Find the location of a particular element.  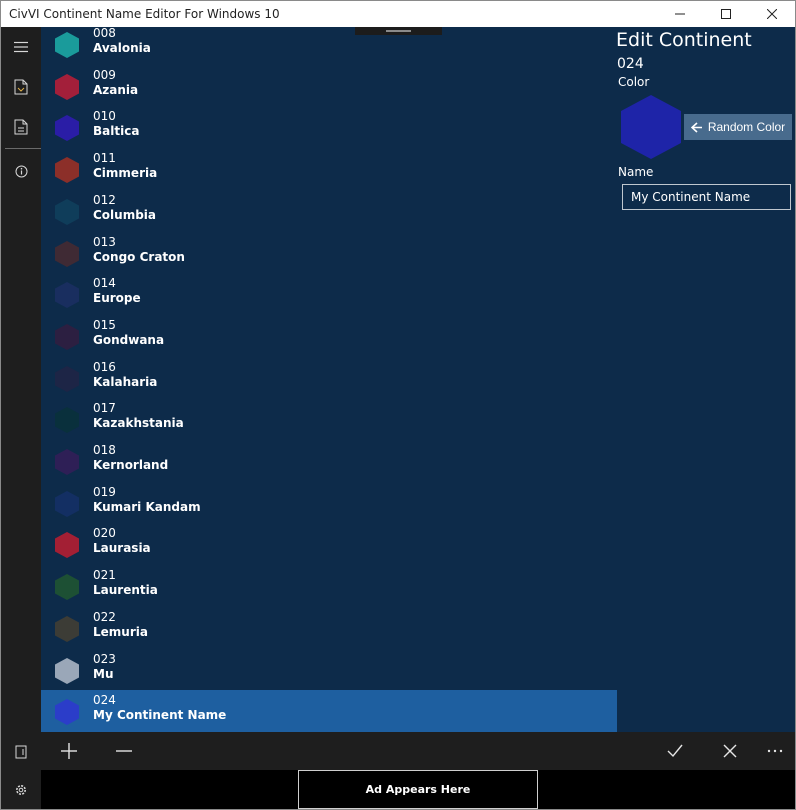

list-item: 008 Avalonia is located at coordinates (329, 46).